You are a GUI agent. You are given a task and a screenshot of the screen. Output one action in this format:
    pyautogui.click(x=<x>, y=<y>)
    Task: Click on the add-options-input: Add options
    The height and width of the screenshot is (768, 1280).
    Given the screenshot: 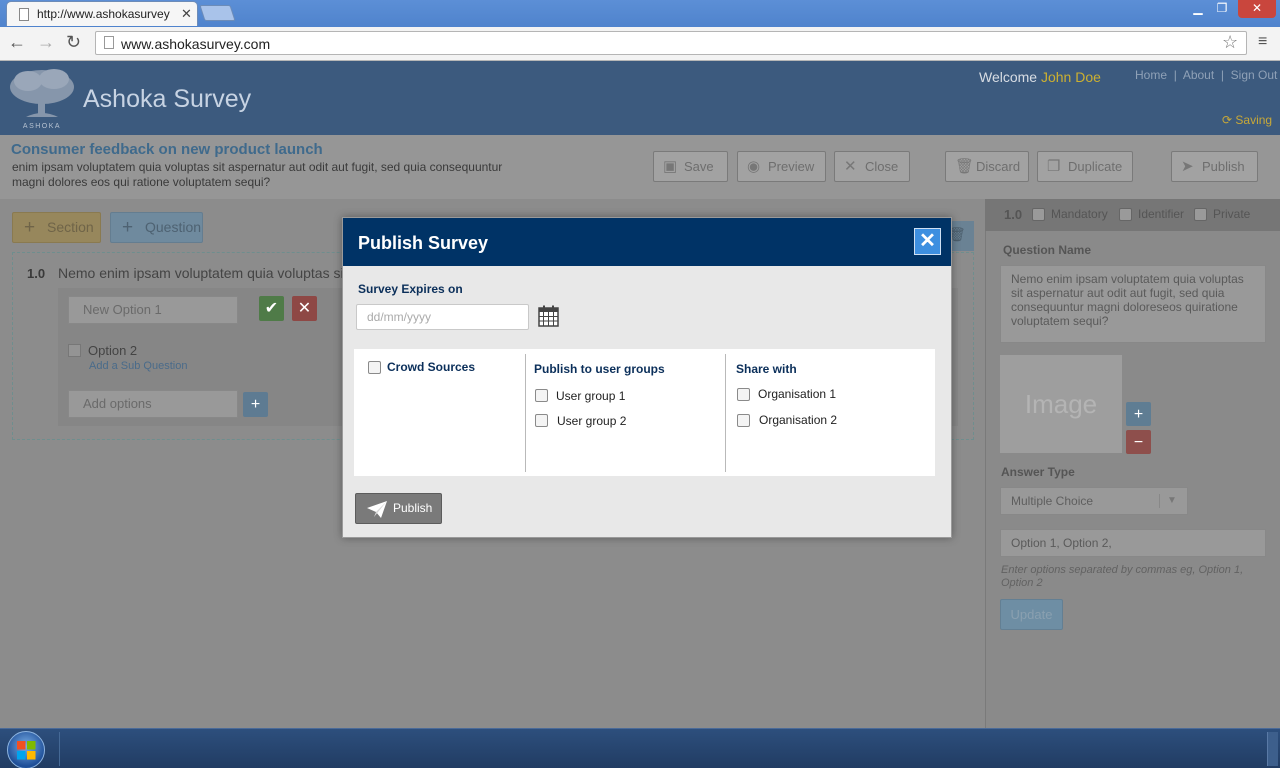 What is the action you would take?
    pyautogui.click(x=153, y=404)
    